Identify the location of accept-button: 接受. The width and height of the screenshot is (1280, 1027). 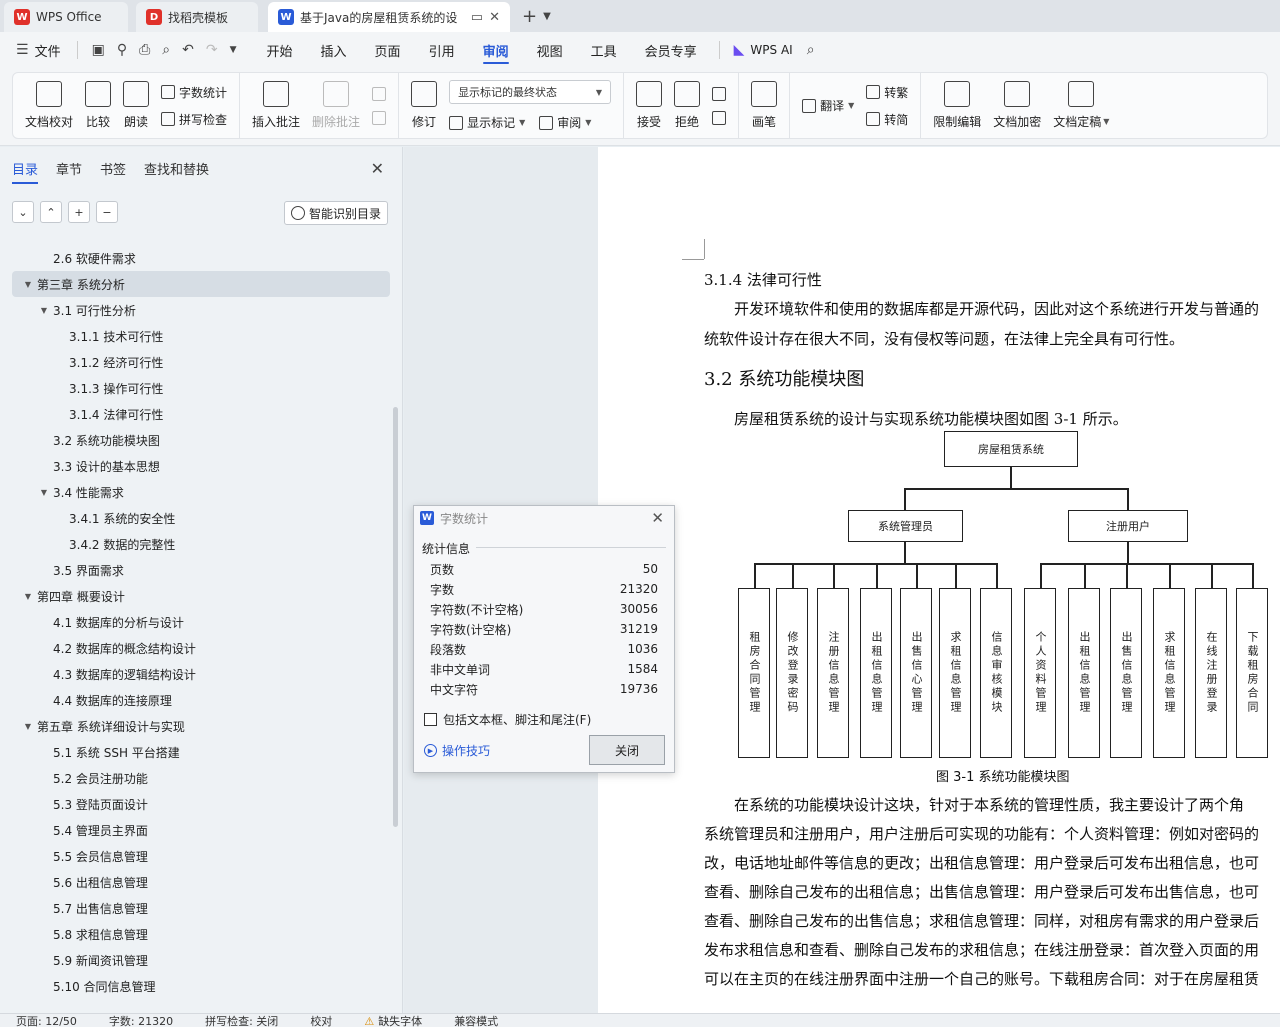
(649, 105).